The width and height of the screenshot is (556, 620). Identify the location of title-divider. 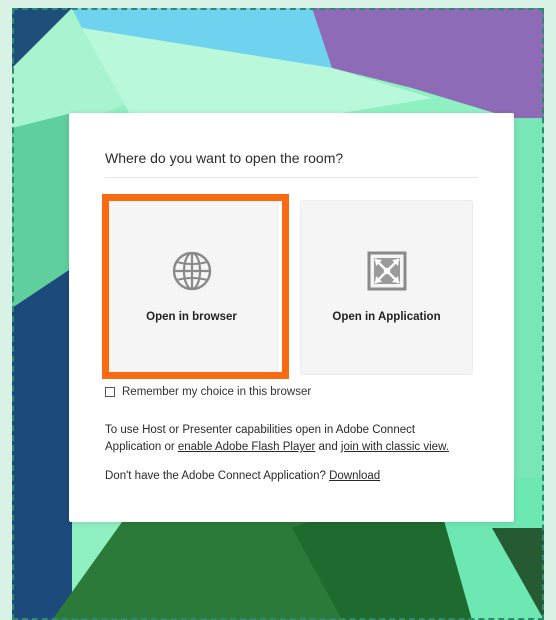
(291, 177).